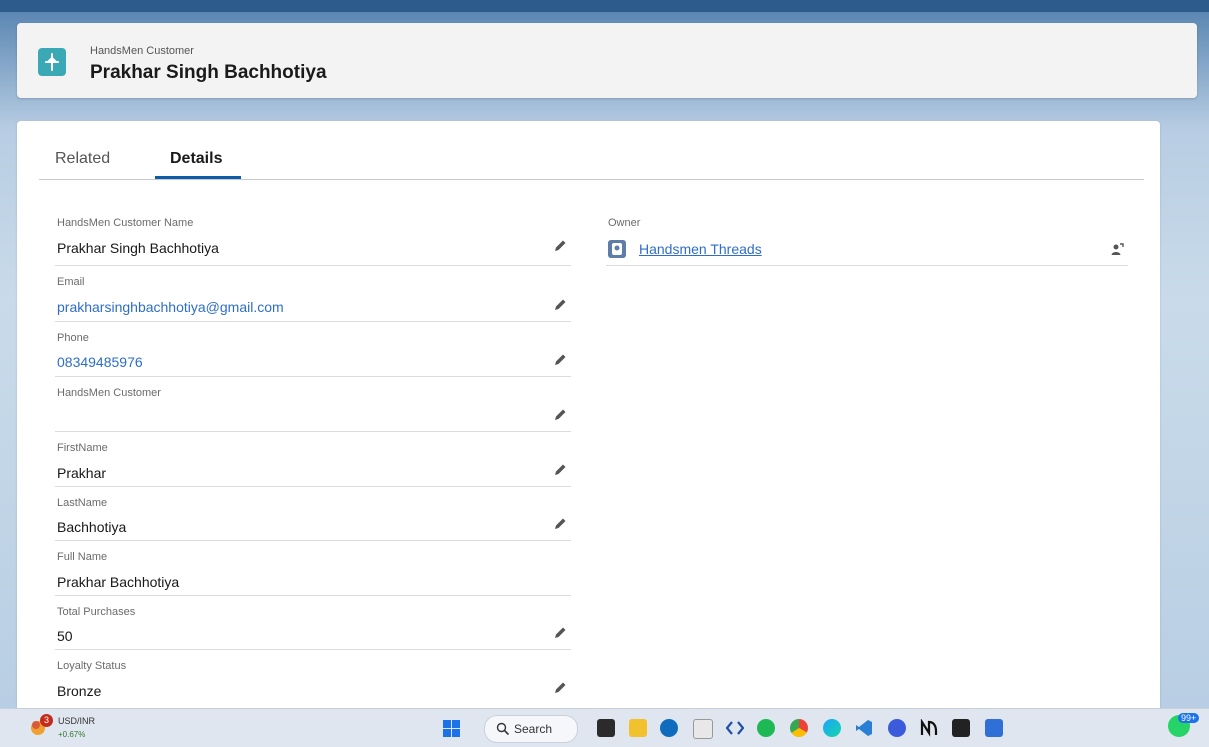 The height and width of the screenshot is (747, 1209). I want to click on field-label: HandsMen Customer, so click(109, 393).